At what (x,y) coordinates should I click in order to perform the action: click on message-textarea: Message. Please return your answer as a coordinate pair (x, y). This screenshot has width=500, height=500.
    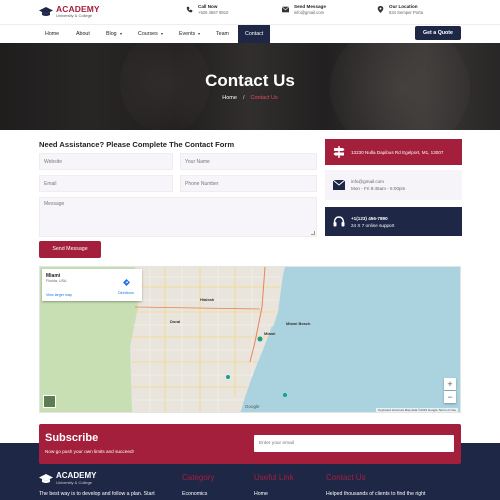
    Looking at the image, I should click on (178, 217).